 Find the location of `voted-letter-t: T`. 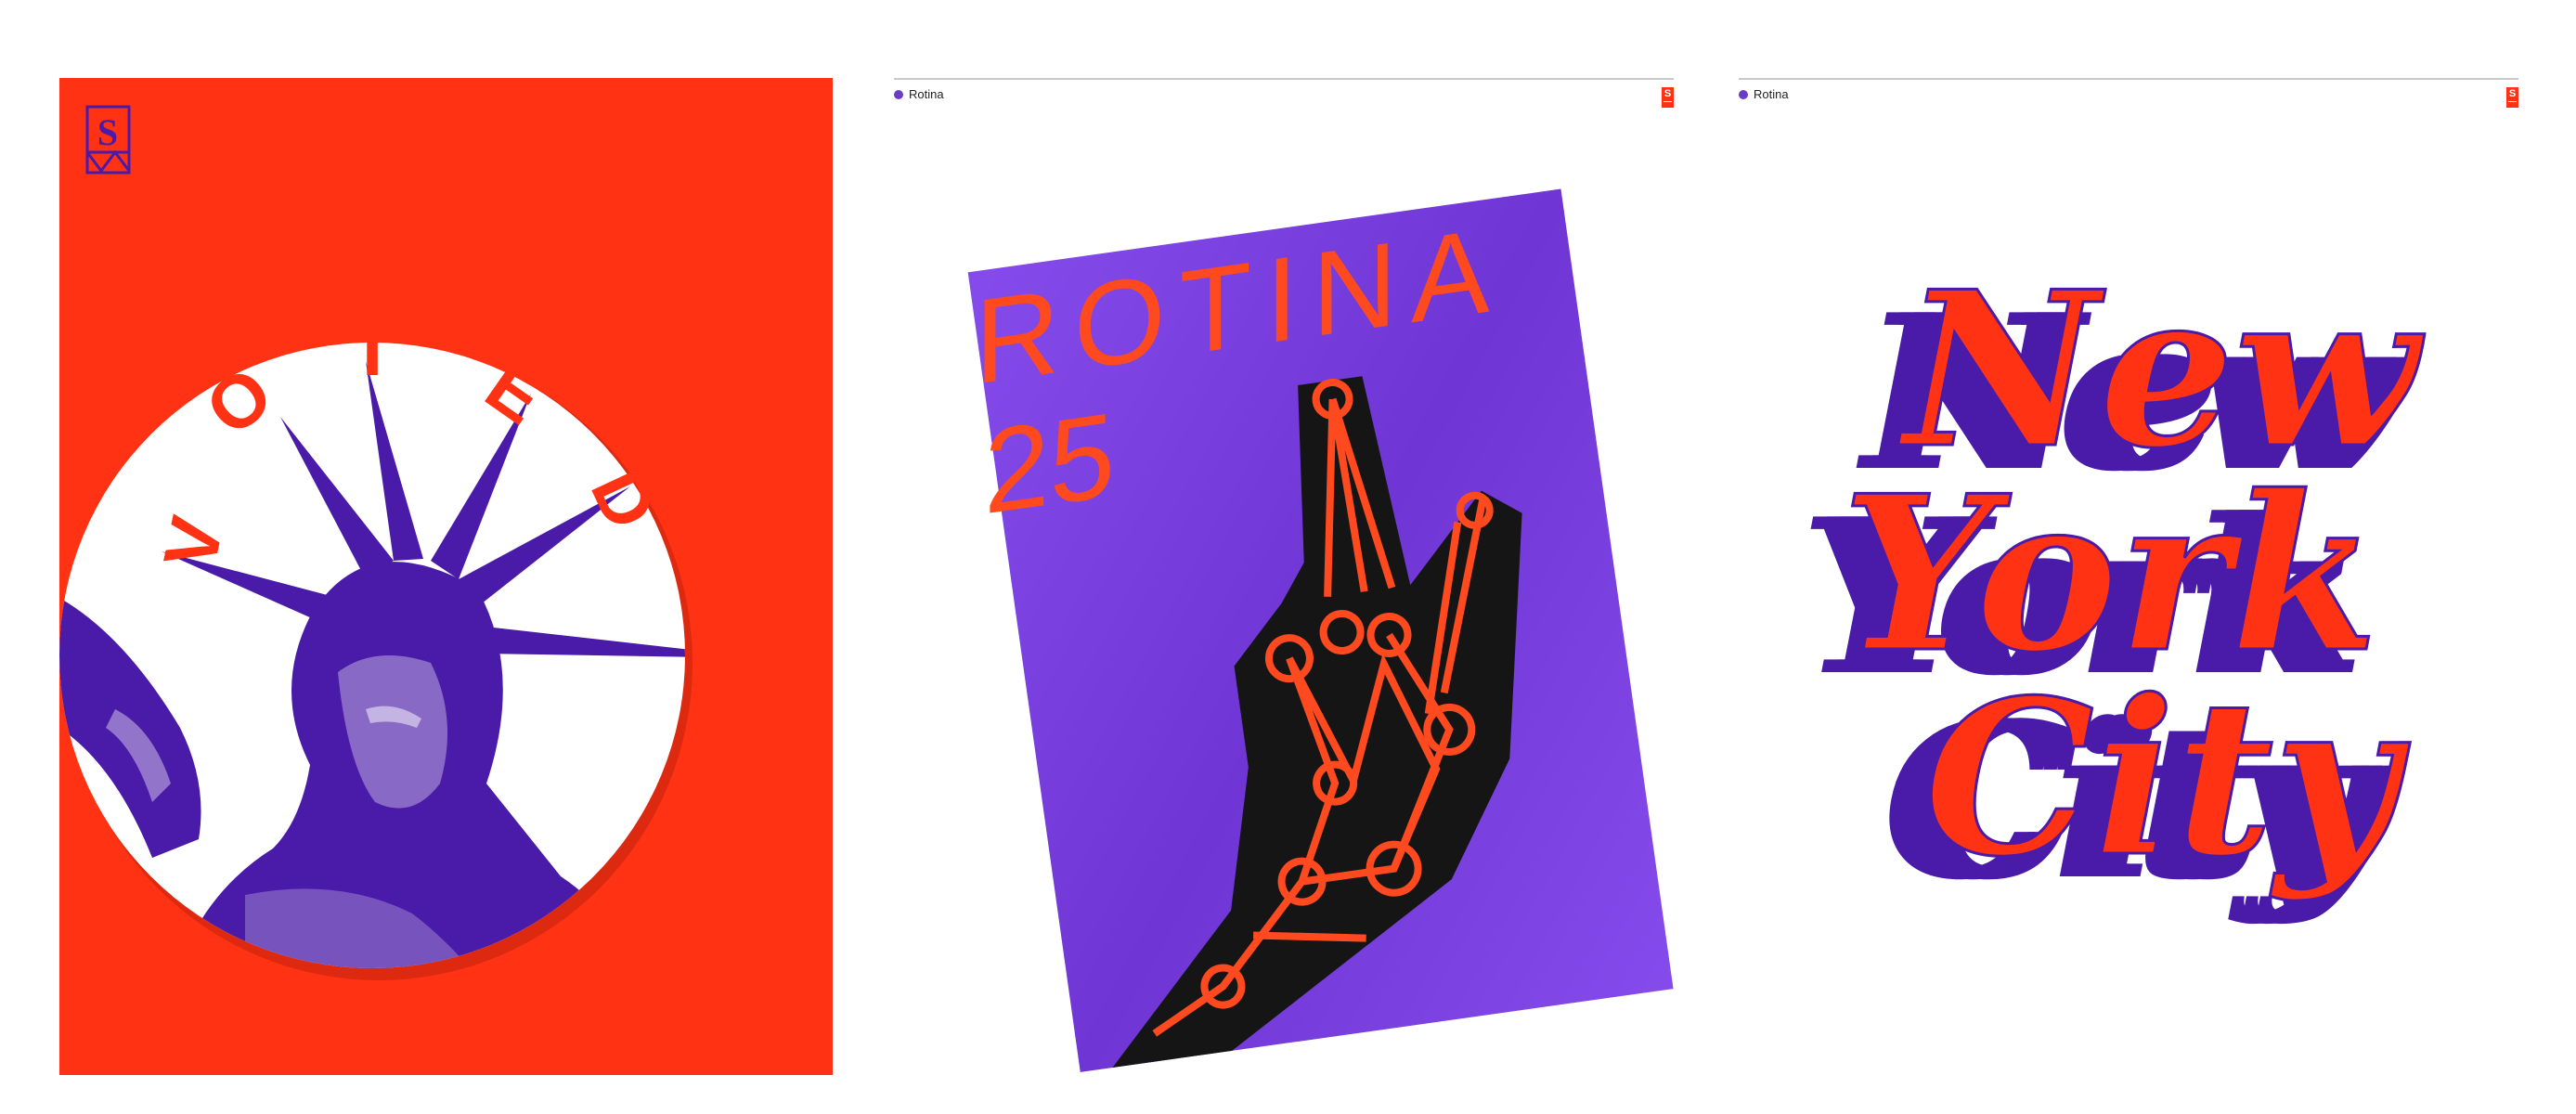

voted-letter-t: T is located at coordinates (372, 349).